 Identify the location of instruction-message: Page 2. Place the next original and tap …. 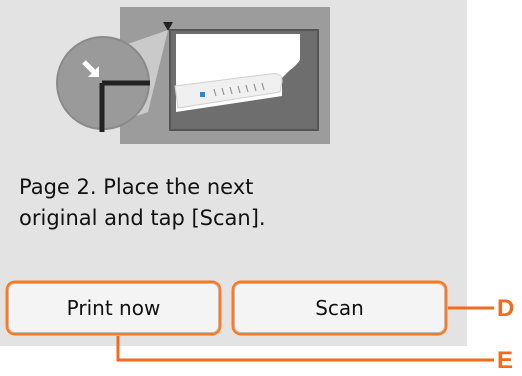
(142, 202).